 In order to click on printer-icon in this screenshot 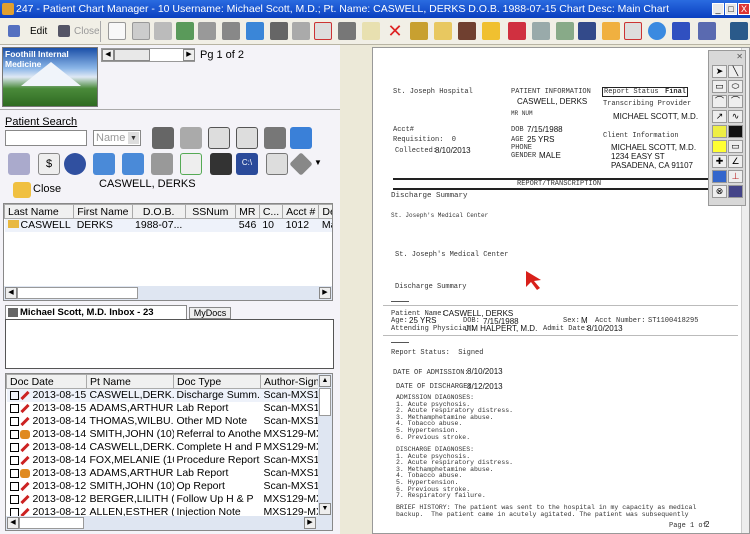, I will do `click(231, 31)`.